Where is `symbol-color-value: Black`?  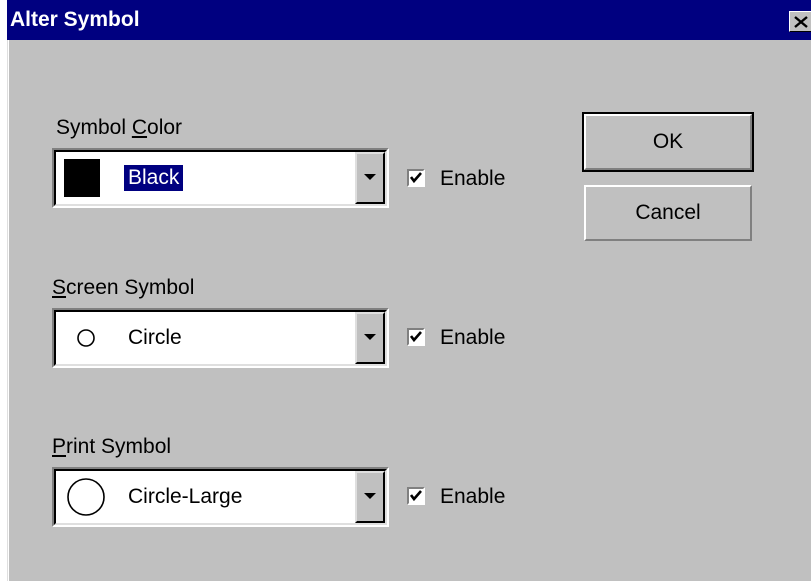
symbol-color-value: Black is located at coordinates (154, 178).